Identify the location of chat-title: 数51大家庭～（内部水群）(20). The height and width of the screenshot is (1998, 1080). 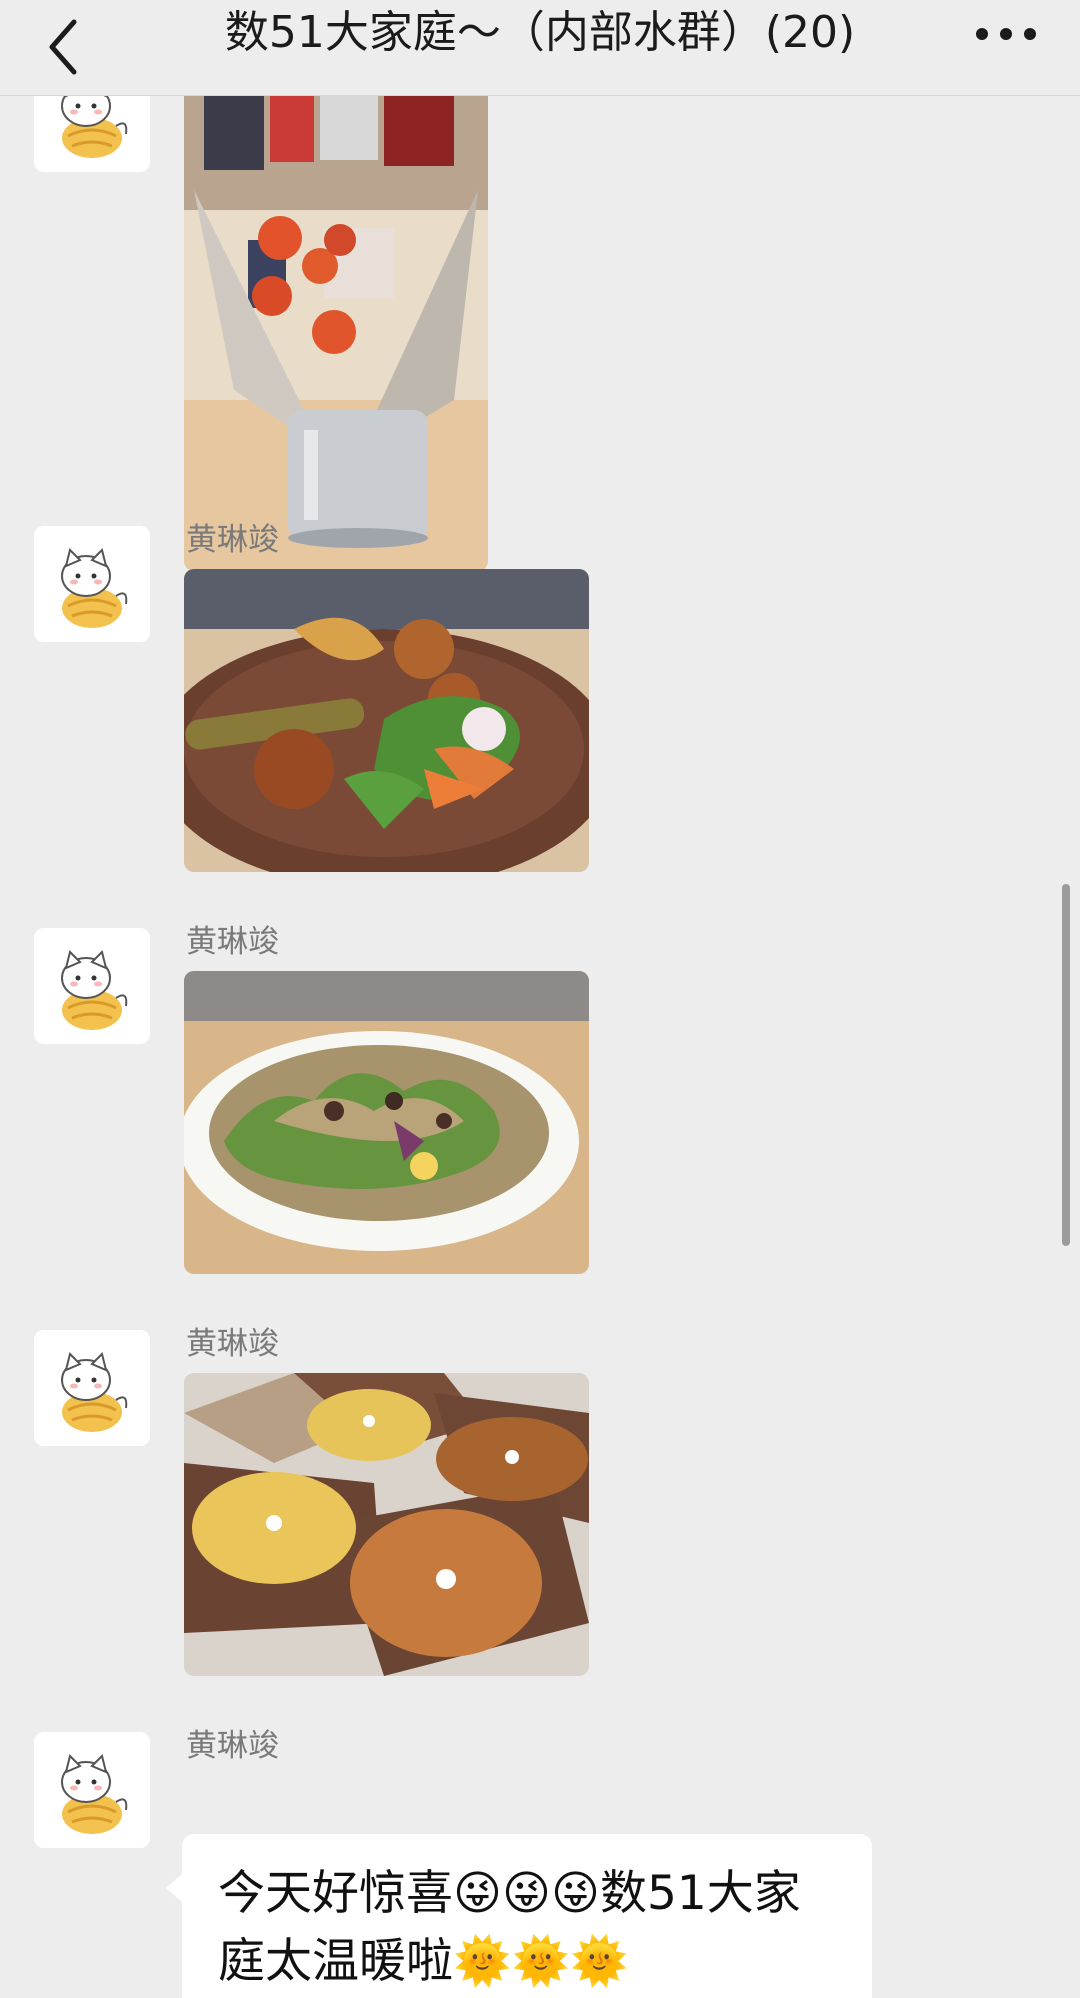
(540, 32).